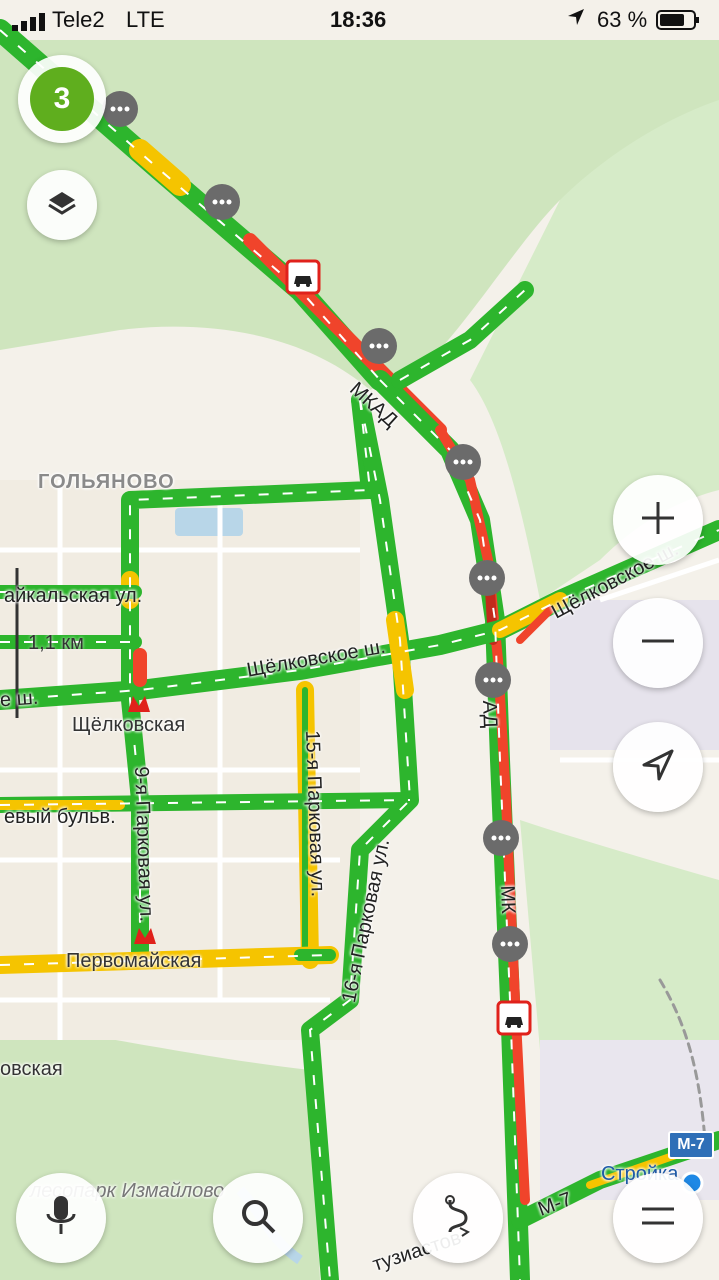 This screenshot has height=1280, width=719. I want to click on network-type: LTE, so click(145, 19).